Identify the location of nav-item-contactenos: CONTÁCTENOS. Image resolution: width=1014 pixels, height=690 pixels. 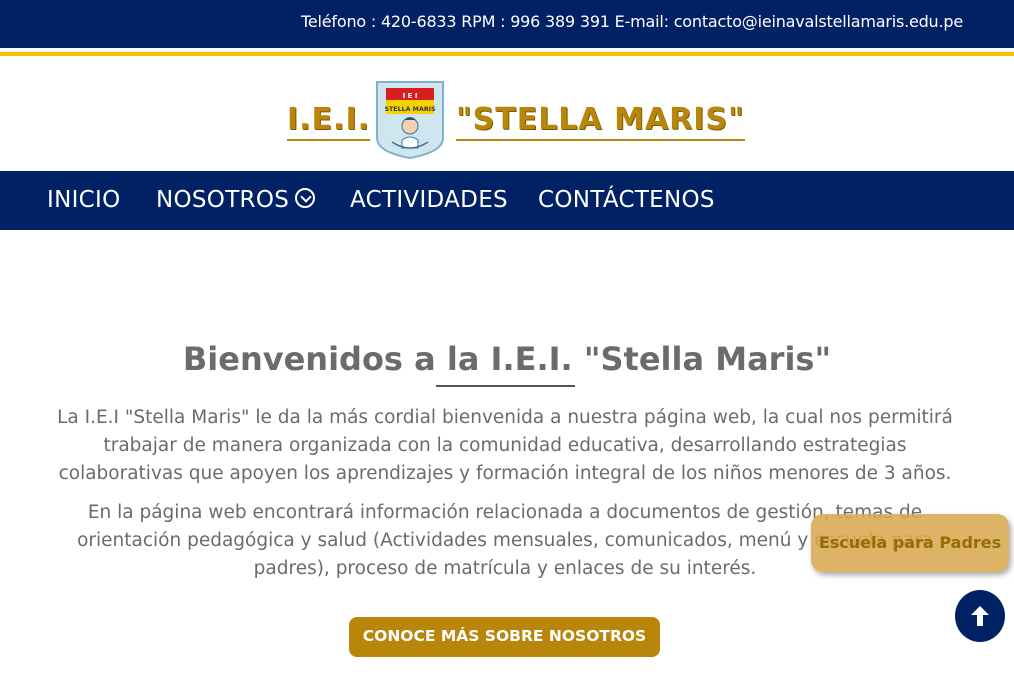
(626, 200).